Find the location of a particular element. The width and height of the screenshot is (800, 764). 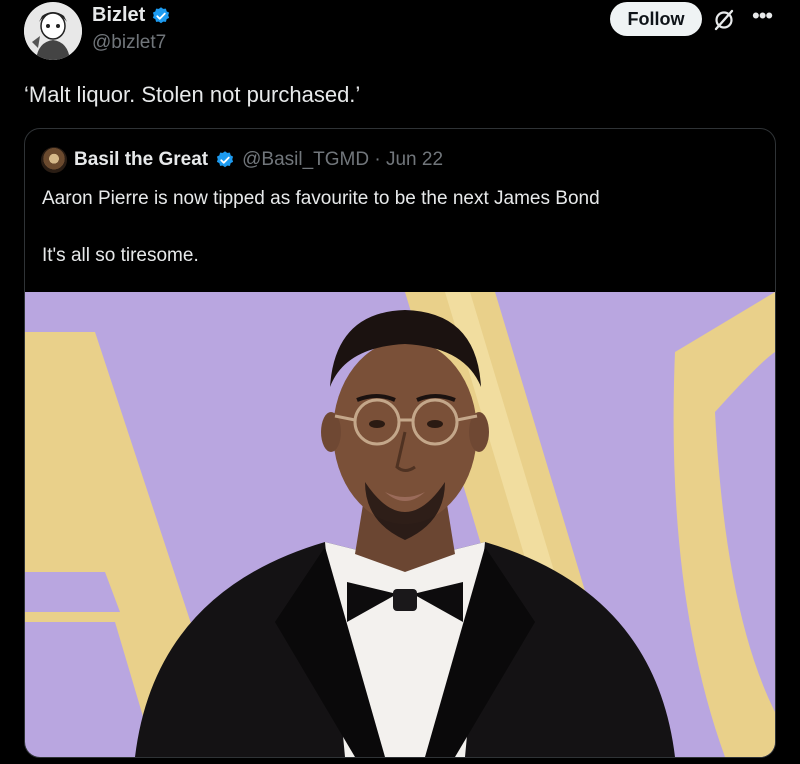

quoted-header: Basil the Great @Basil_TGMD · Jun 22 is located at coordinates (242, 160).